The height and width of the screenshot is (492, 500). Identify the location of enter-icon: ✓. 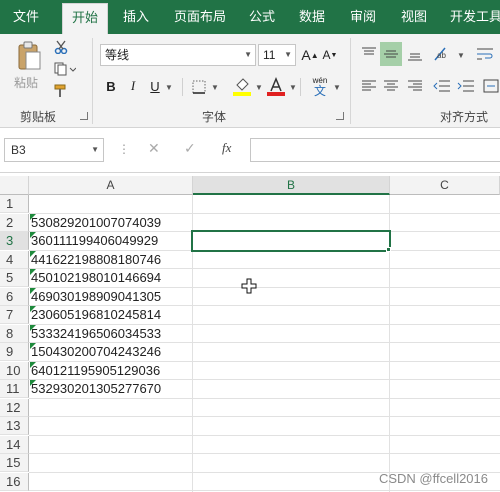
(190, 148).